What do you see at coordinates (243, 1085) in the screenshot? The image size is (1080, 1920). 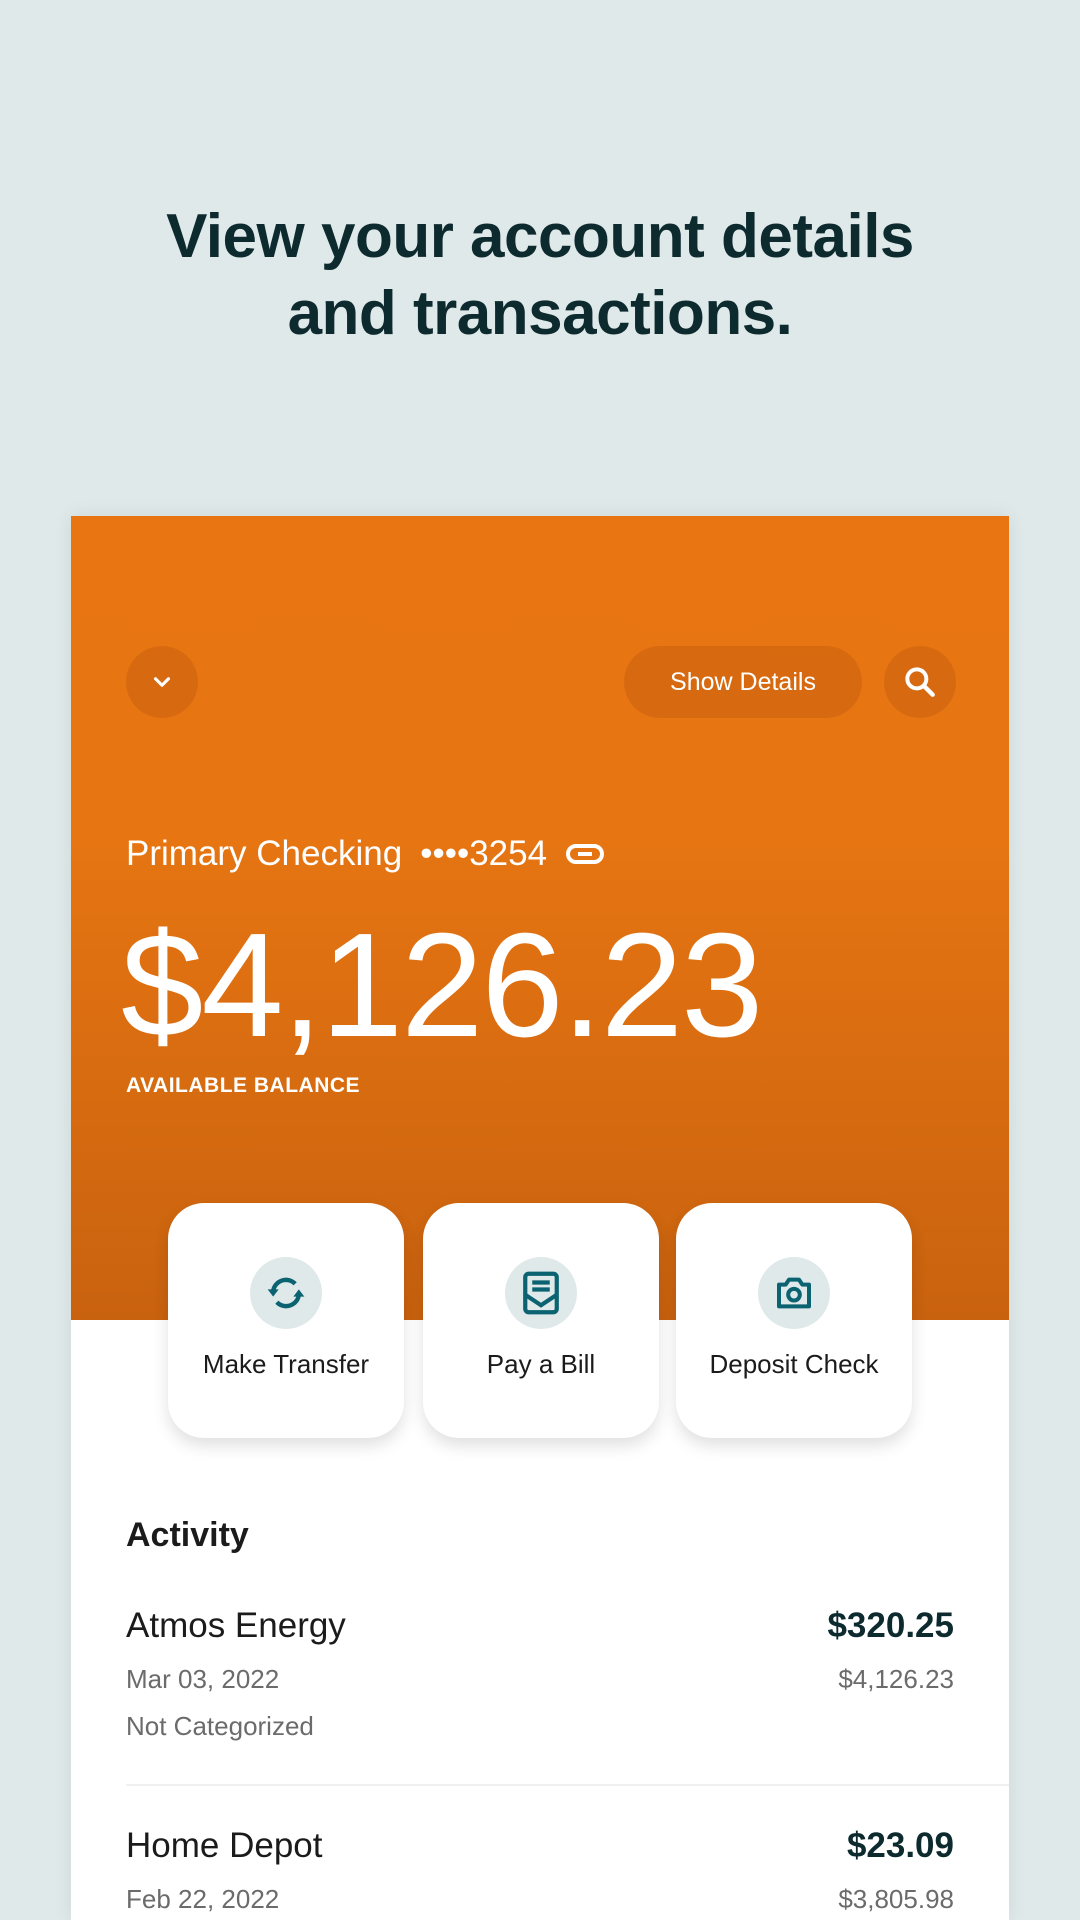 I see `available-balance-label: AVAILABLE BALANCE` at bounding box center [243, 1085].